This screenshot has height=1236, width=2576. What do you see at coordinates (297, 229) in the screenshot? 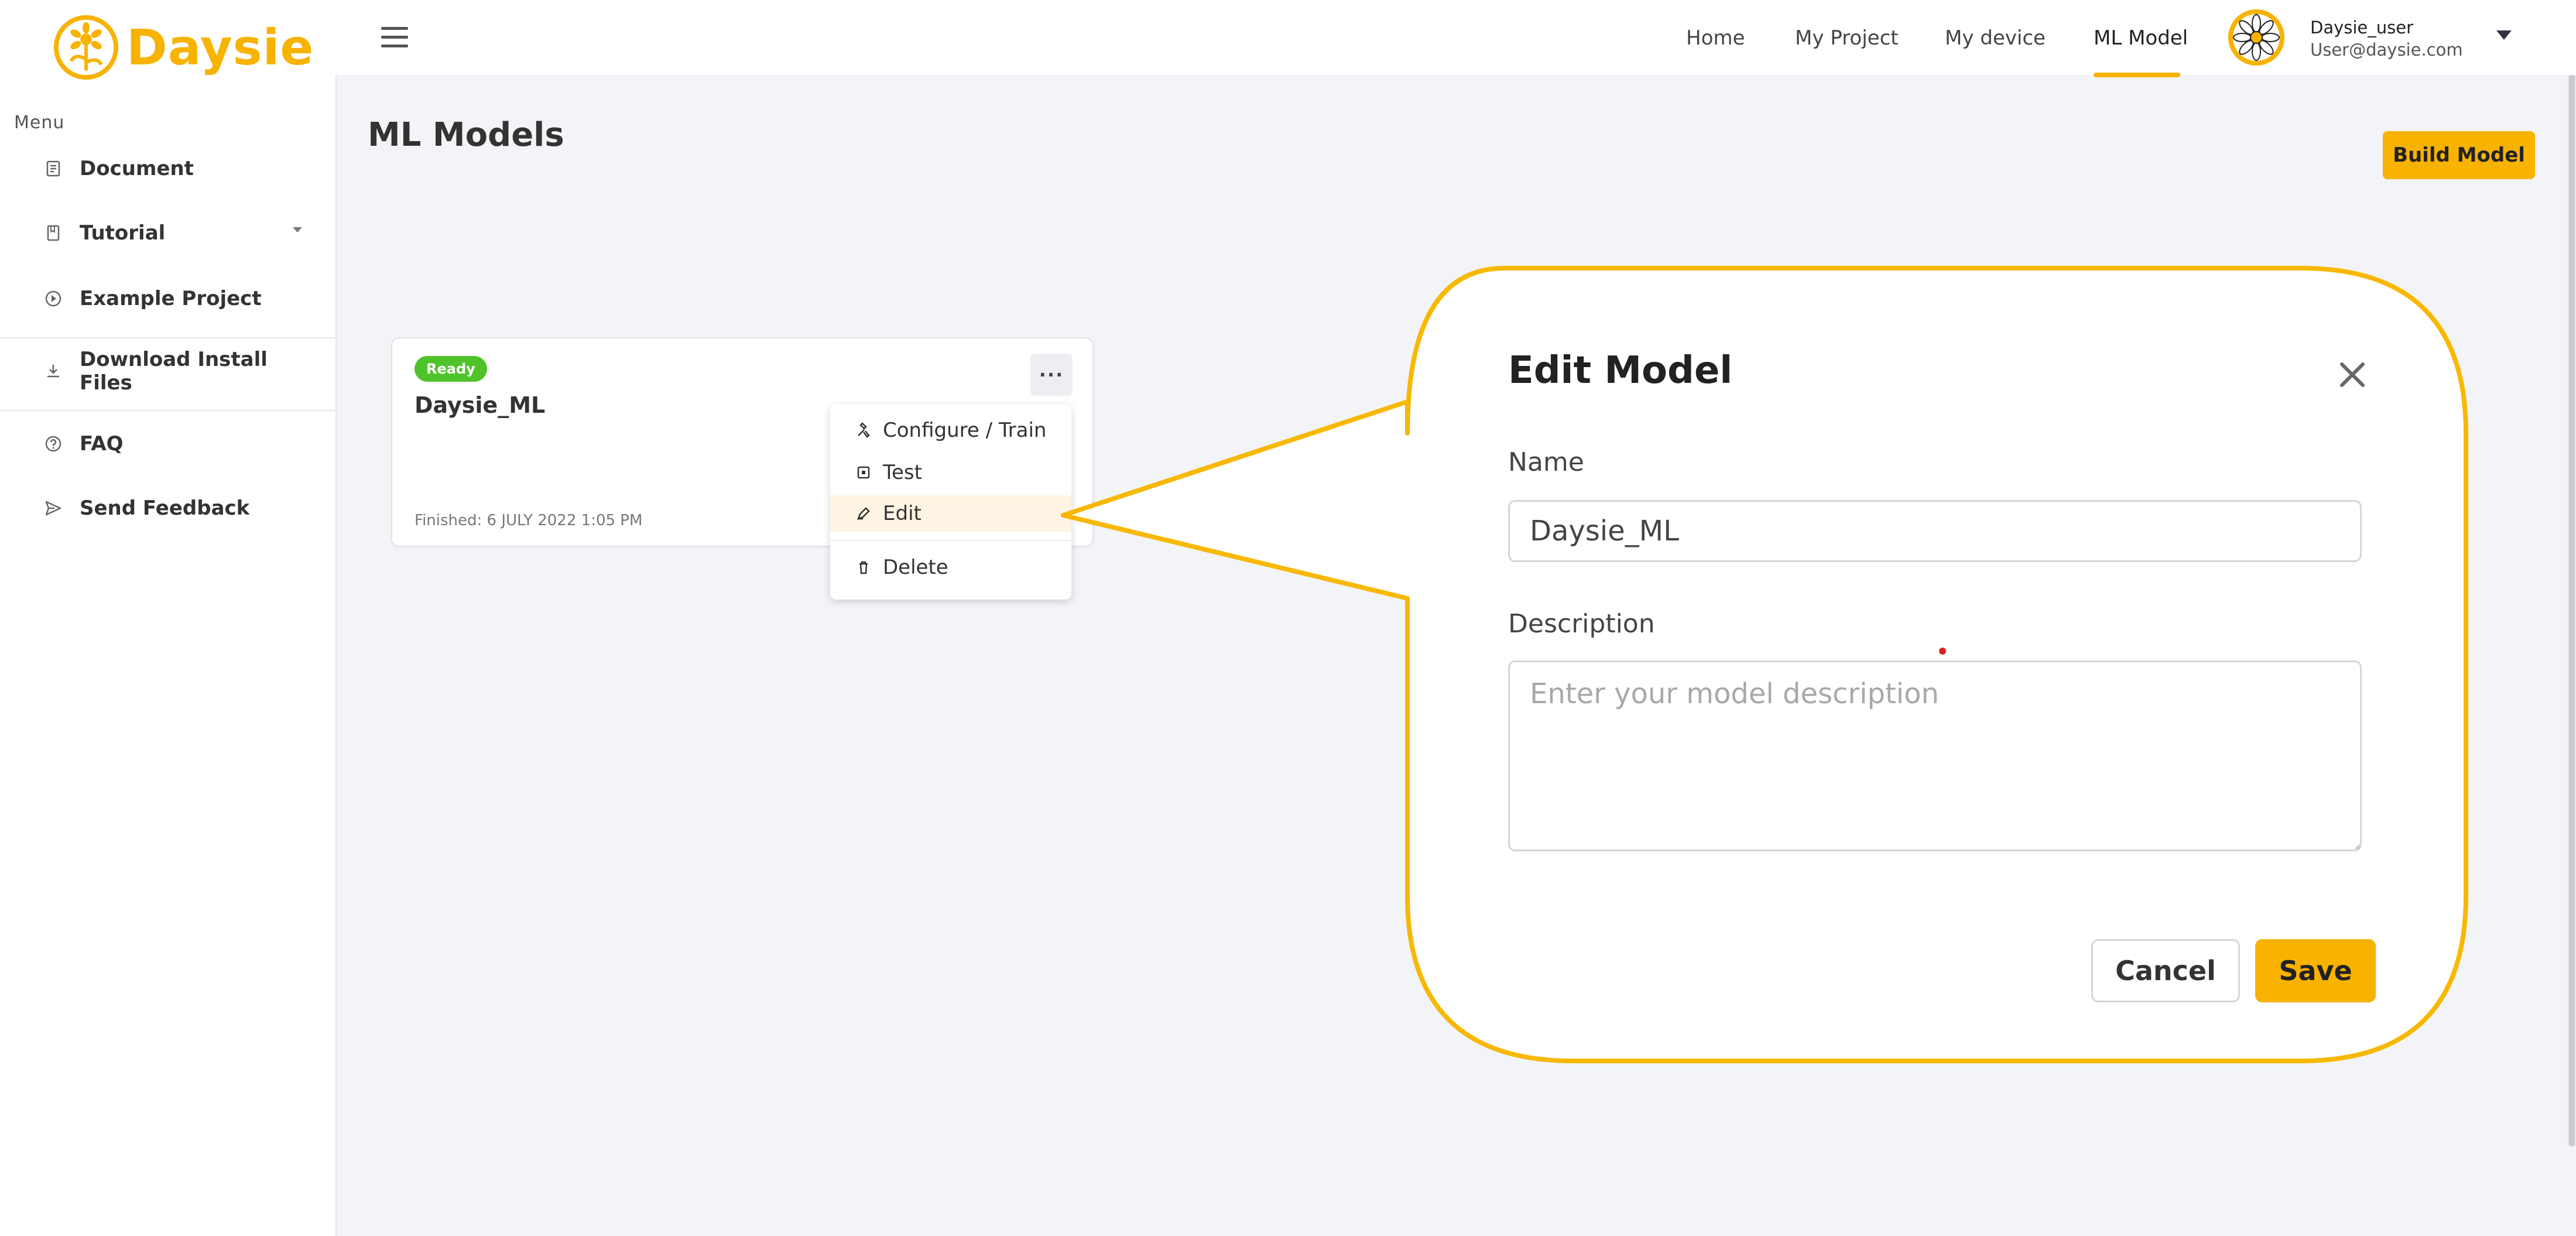
I see `chevron-down-icon` at bounding box center [297, 229].